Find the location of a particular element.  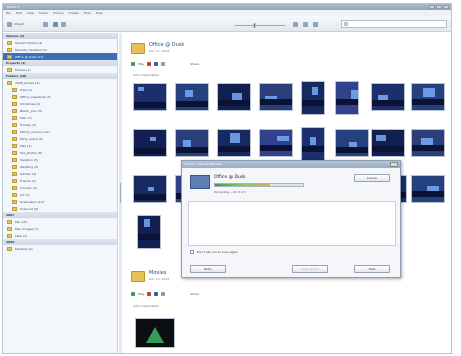

back-button is located at coordinates (45, 24).